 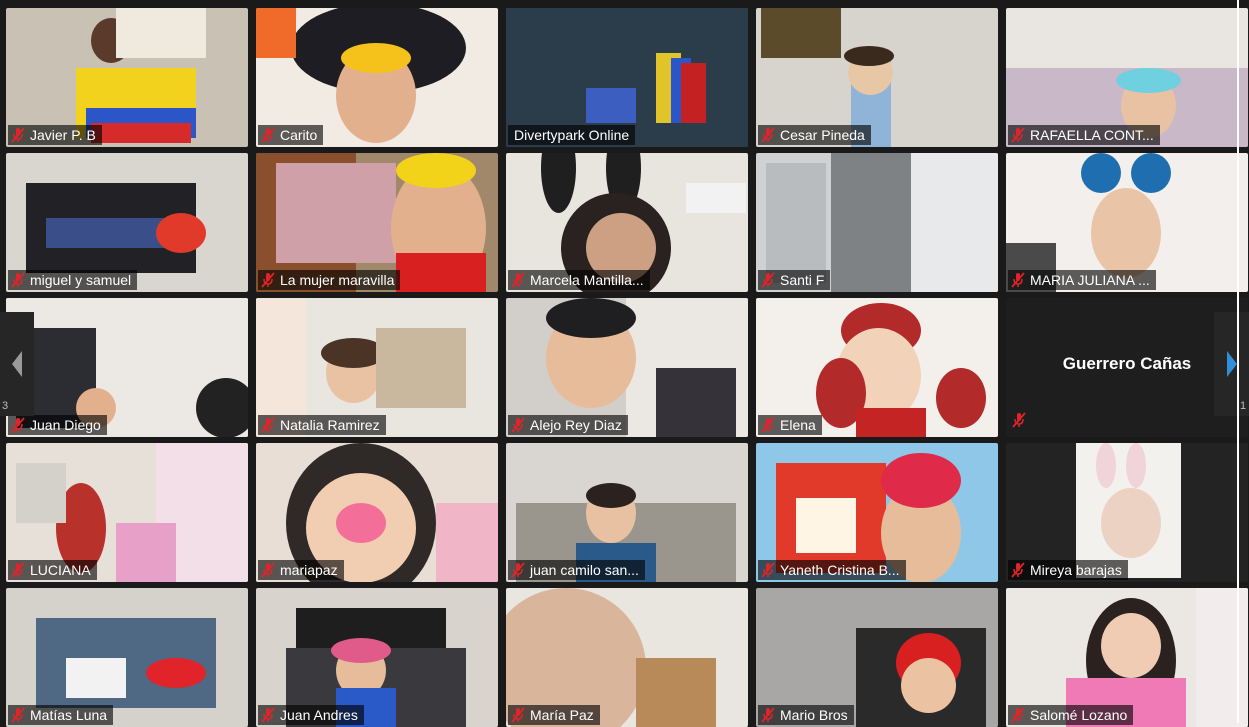 I want to click on participant-tile: Carito, so click(x=377, y=77).